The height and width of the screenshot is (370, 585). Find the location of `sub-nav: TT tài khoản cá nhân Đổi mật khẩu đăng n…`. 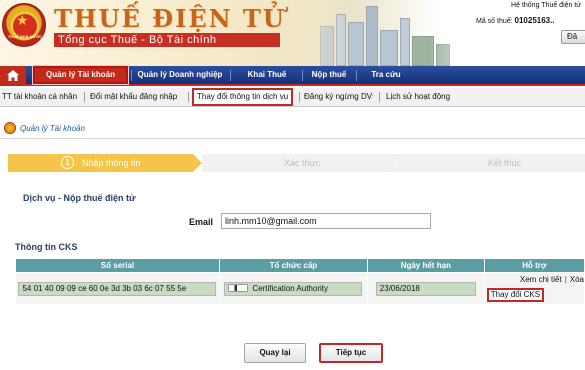

sub-nav: TT tài khoản cá nhân Đổi mật khẩu đăng n… is located at coordinates (292, 97).